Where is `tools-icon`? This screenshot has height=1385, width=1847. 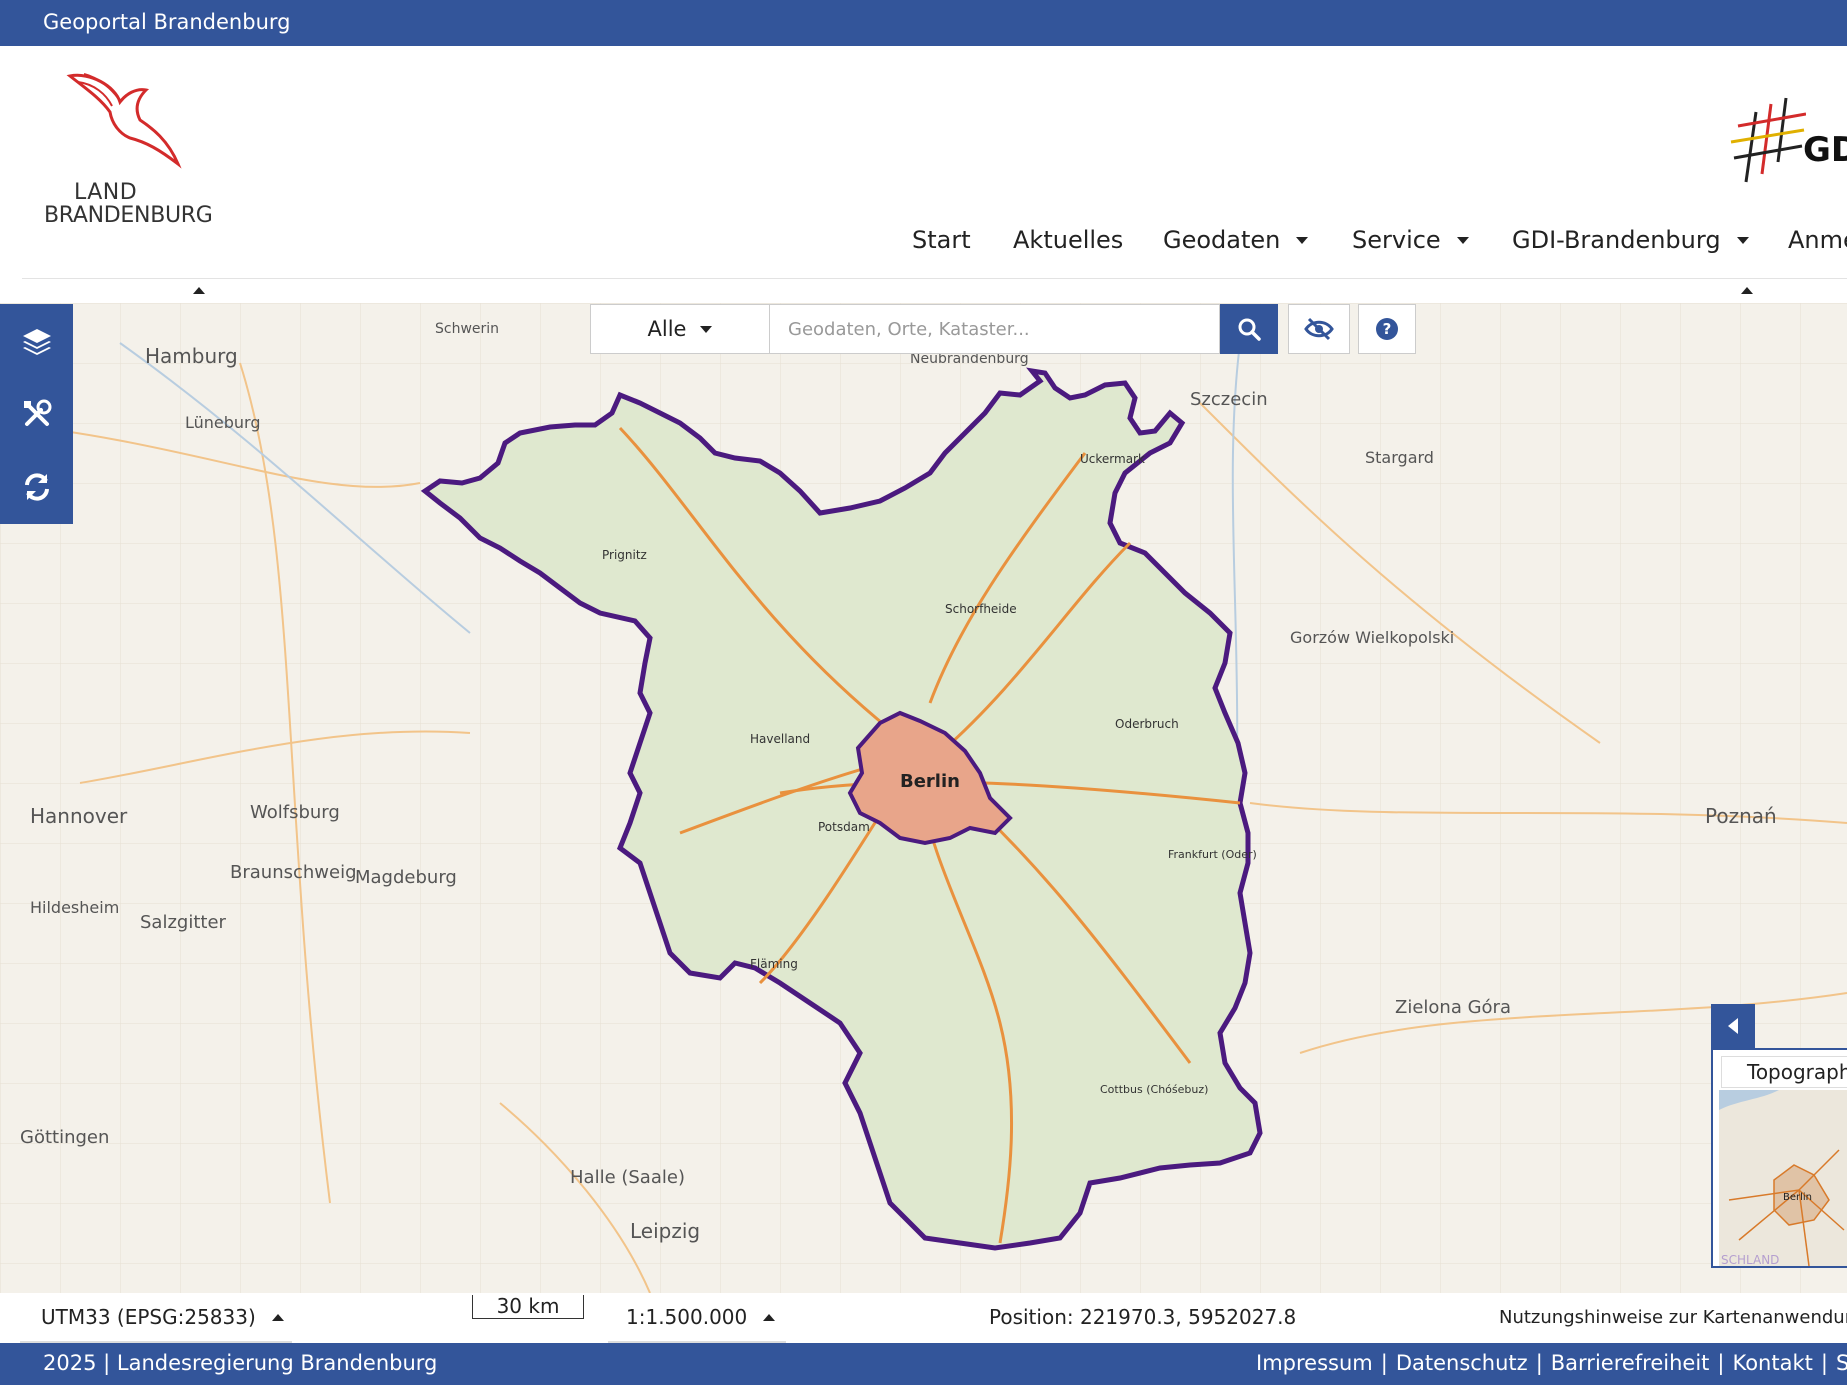
tools-icon is located at coordinates (37, 412).